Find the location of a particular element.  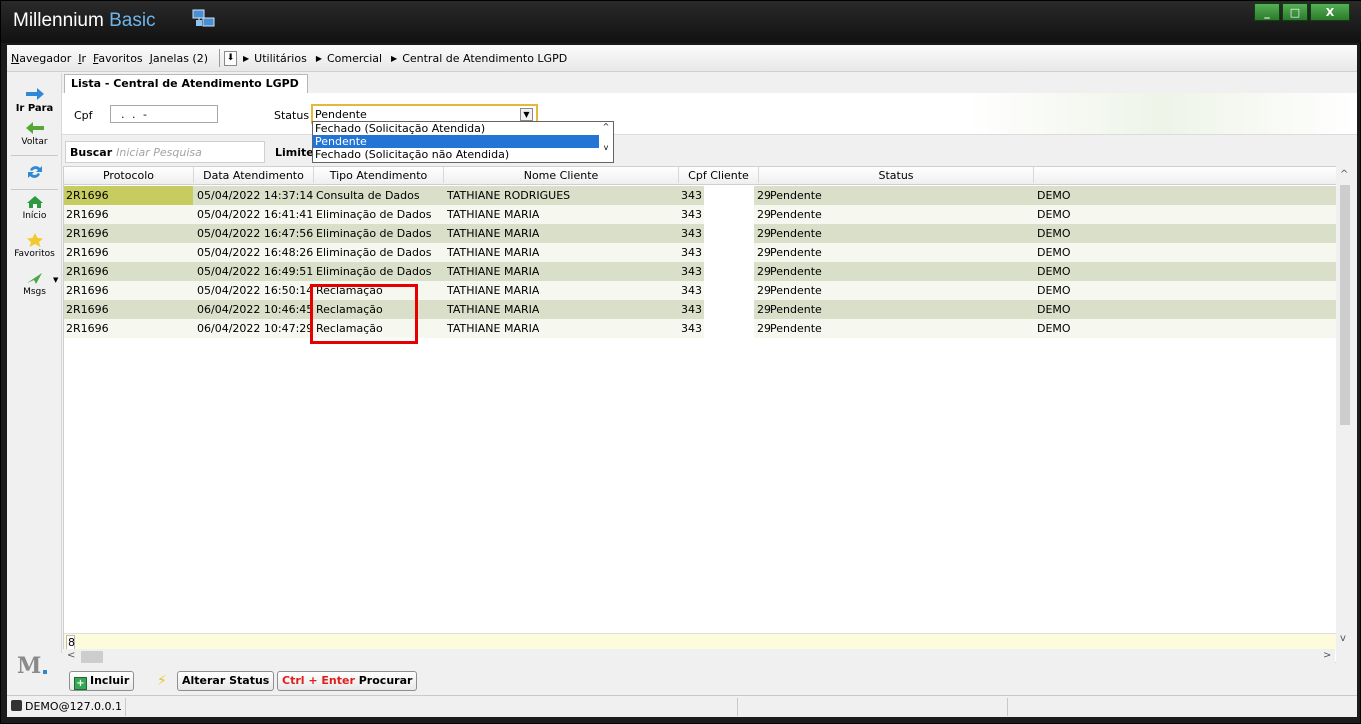

column-header-data: Data Atendimento is located at coordinates (254, 175).